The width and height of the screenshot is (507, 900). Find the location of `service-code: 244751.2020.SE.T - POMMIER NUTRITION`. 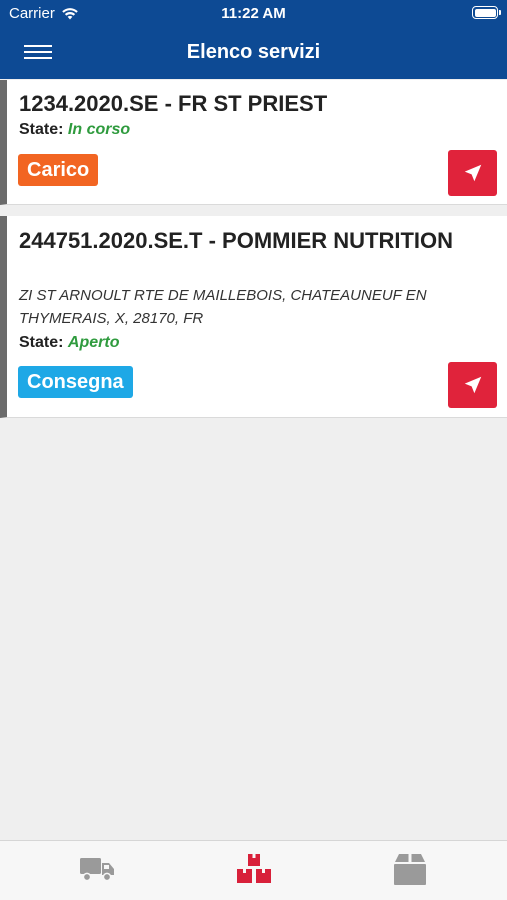

service-code: 244751.2020.SE.T - POMMIER NUTRITION is located at coordinates (236, 240).